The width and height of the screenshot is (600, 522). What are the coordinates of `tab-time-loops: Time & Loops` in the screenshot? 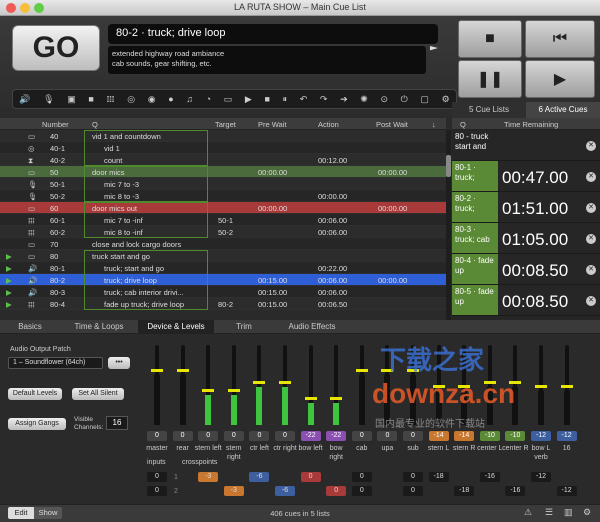 It's located at (99, 327).